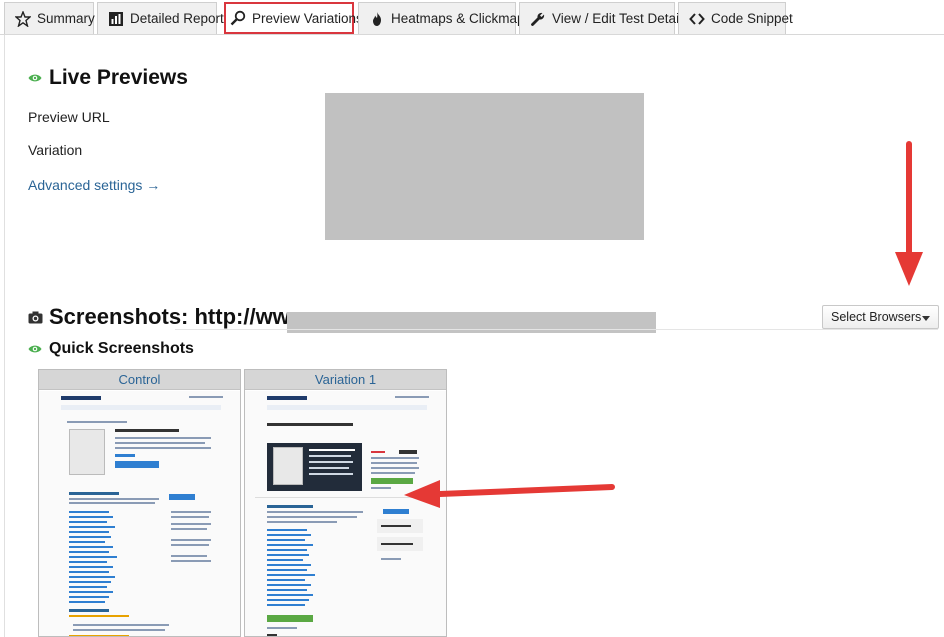  Describe the element at coordinates (4, 336) in the screenshot. I see `content-border` at that location.